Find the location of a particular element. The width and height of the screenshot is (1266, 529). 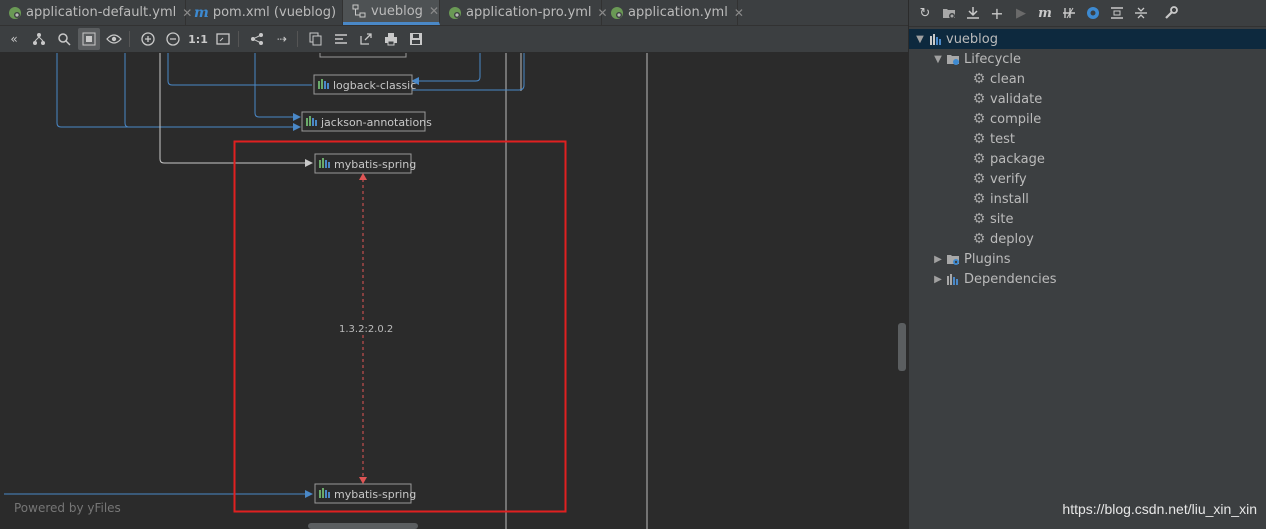

node-mybatis-spring-top: mybatis-spring is located at coordinates (365, 163).